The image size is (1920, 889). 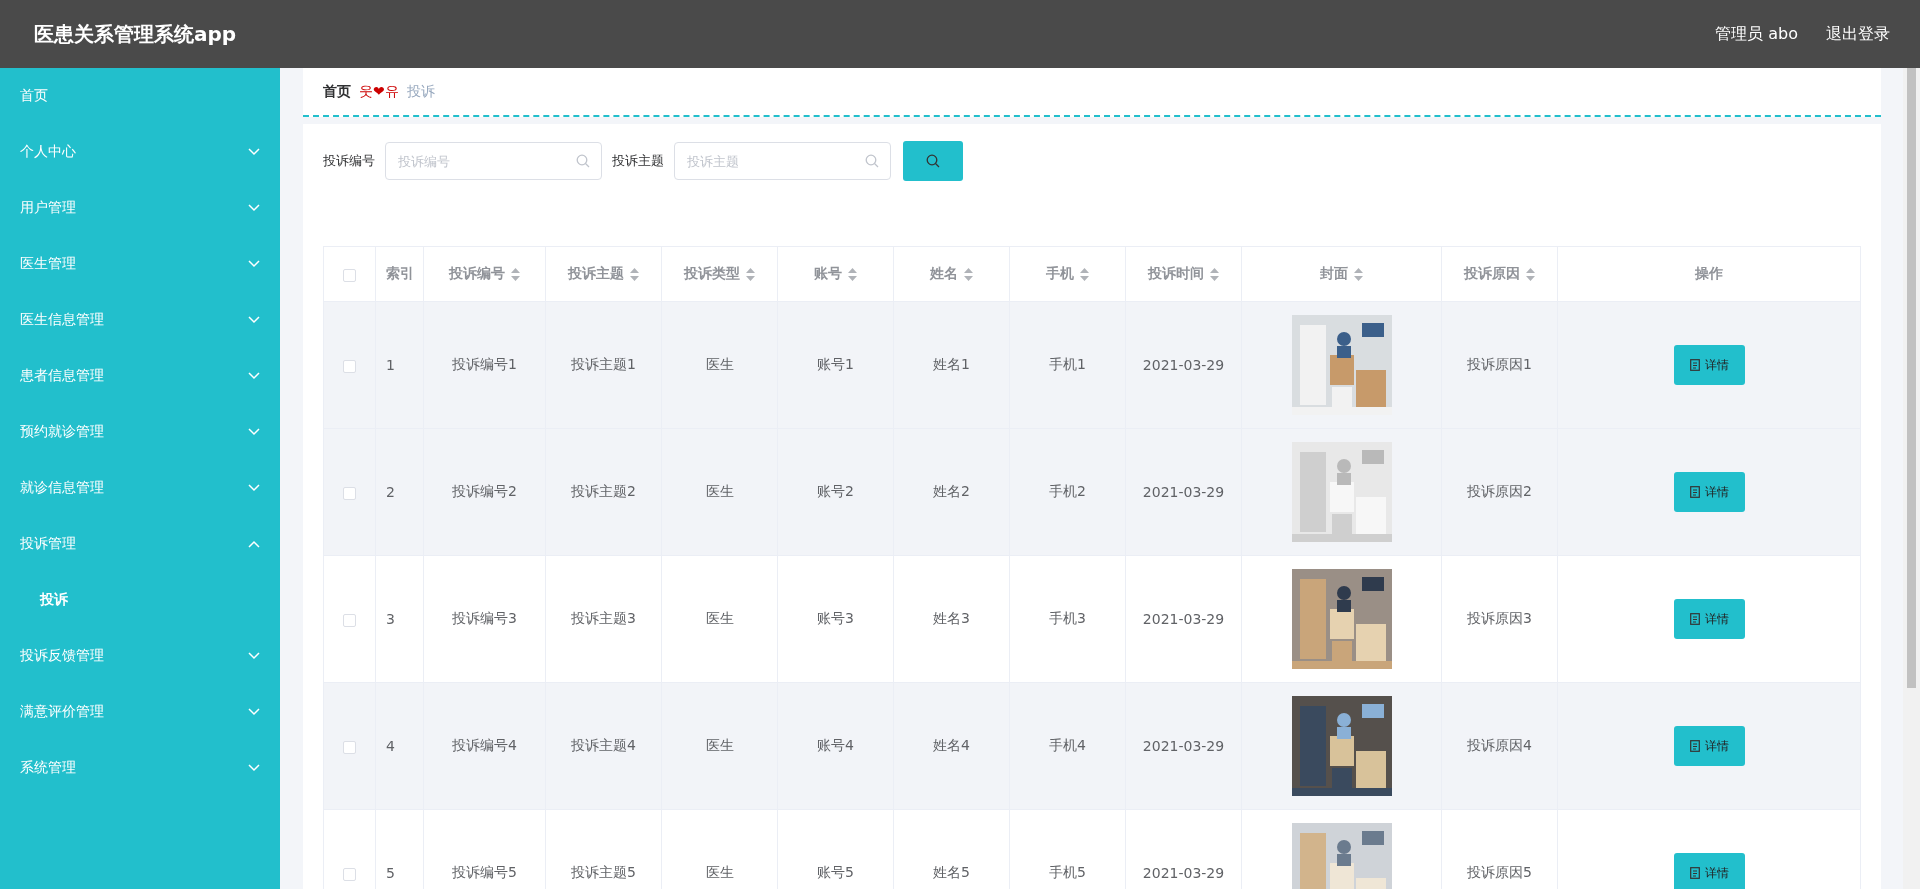 I want to click on search-field: 投诉编号, so click(x=493, y=161).